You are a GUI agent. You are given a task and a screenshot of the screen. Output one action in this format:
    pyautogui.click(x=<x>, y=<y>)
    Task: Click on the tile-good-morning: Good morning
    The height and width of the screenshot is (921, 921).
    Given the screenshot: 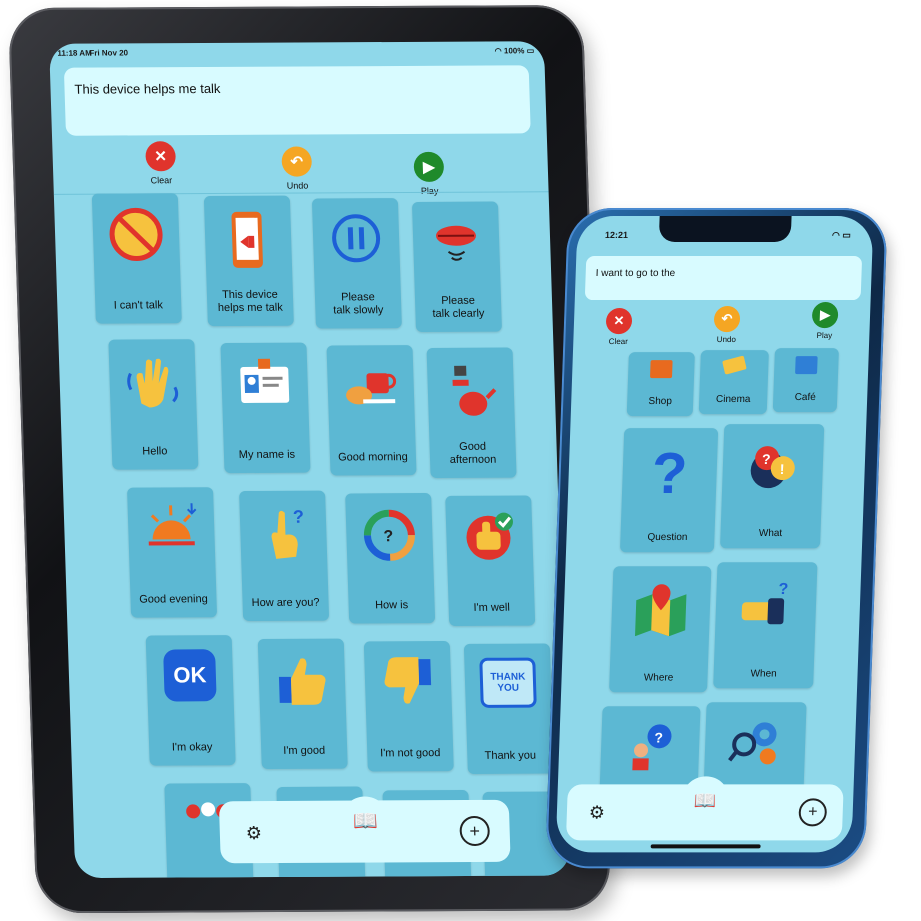 What is the action you would take?
    pyautogui.click(x=371, y=410)
    